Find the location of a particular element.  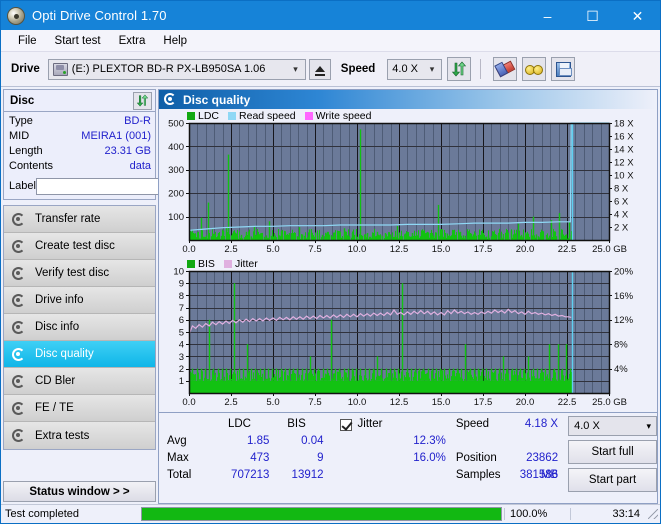

legend-item-jitter: Jitter is located at coordinates (240, 264).